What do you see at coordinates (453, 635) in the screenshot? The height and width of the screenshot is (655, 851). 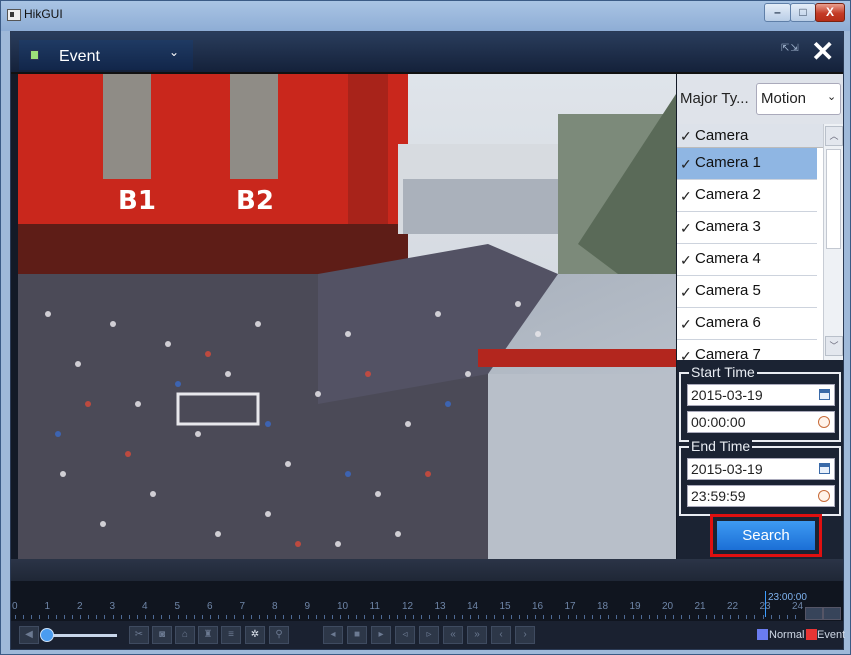 I see `slow-icon: «` at bounding box center [453, 635].